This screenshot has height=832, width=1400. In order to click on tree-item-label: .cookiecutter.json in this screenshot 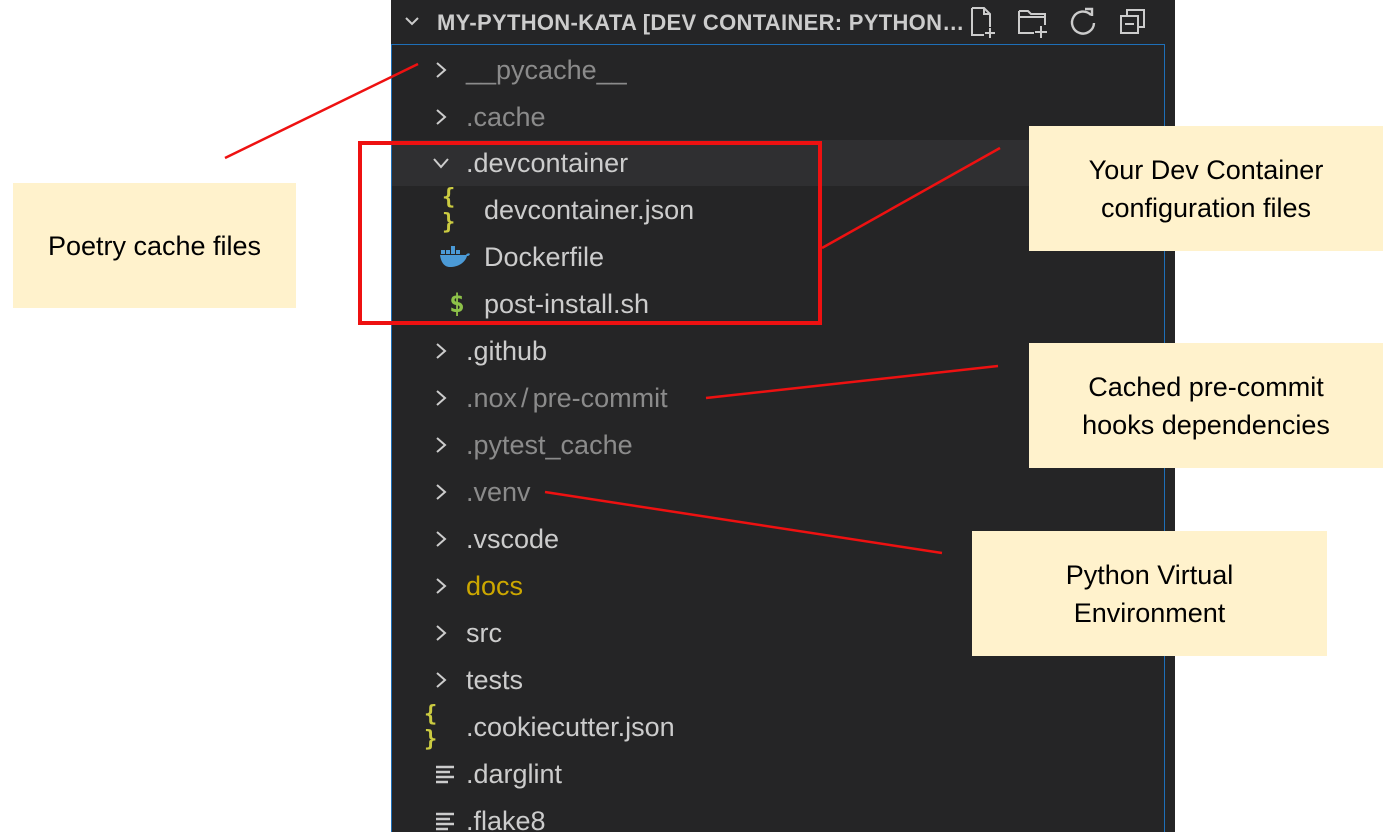, I will do `click(570, 727)`.